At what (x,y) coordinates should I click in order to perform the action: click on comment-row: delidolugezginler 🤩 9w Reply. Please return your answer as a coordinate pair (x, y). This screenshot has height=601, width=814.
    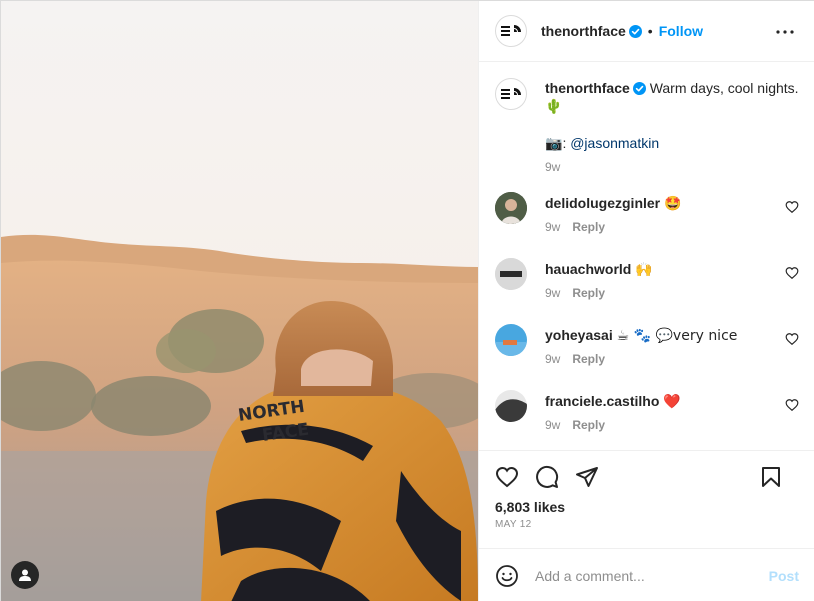
    Looking at the image, I should click on (647, 225).